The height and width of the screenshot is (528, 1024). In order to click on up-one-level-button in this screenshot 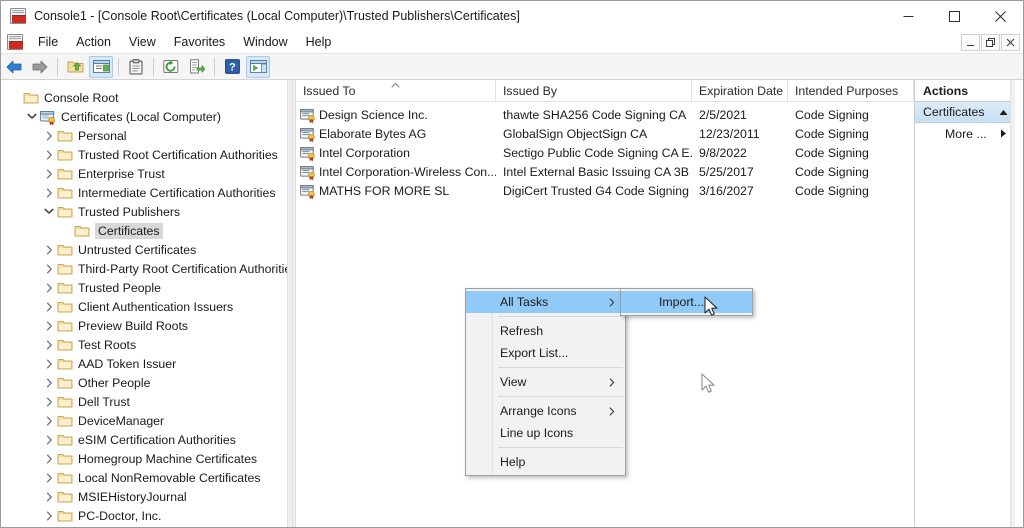, I will do `click(75, 67)`.